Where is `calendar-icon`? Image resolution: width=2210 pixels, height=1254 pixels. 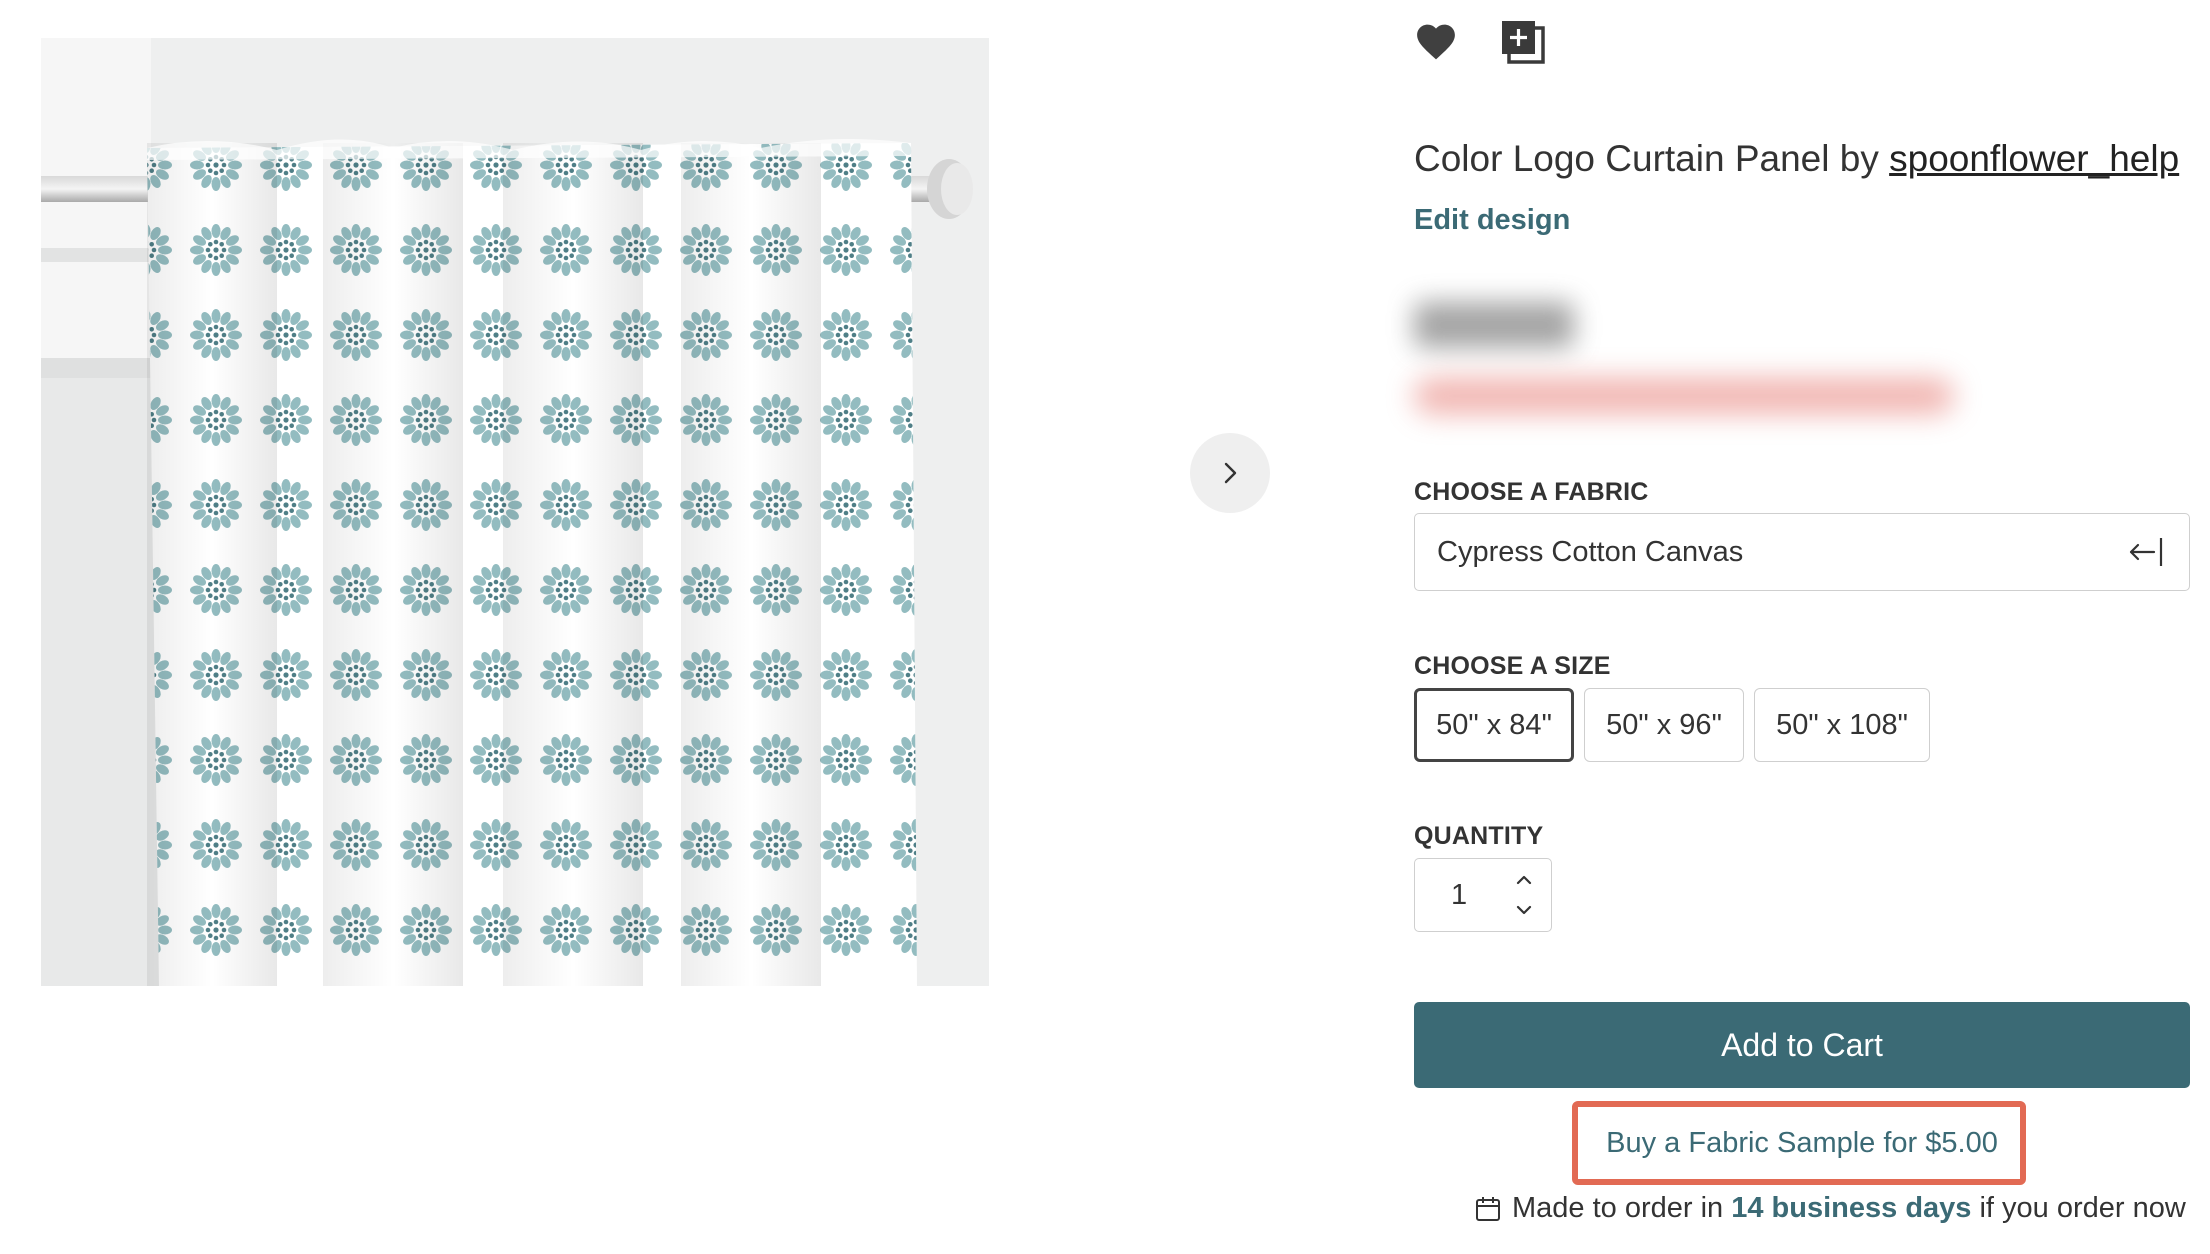 calendar-icon is located at coordinates (1488, 1208).